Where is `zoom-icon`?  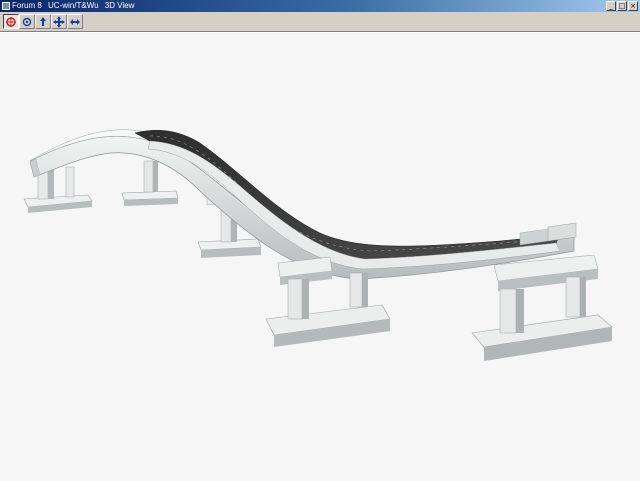 zoom-icon is located at coordinates (75, 21).